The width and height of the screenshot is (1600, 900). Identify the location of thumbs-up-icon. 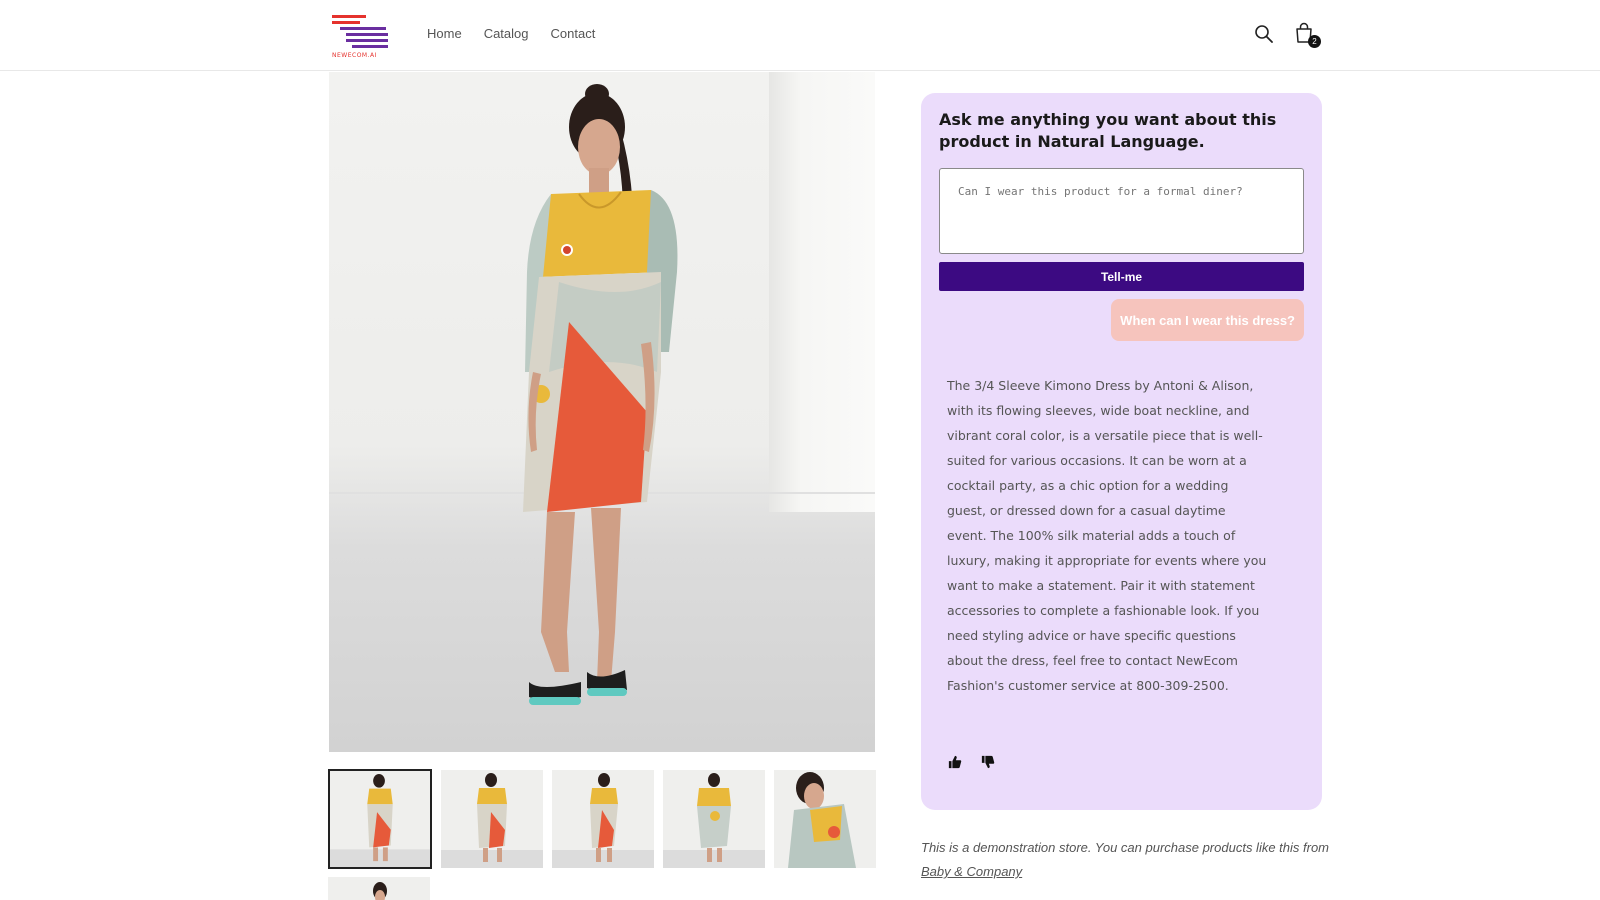
(955, 764).